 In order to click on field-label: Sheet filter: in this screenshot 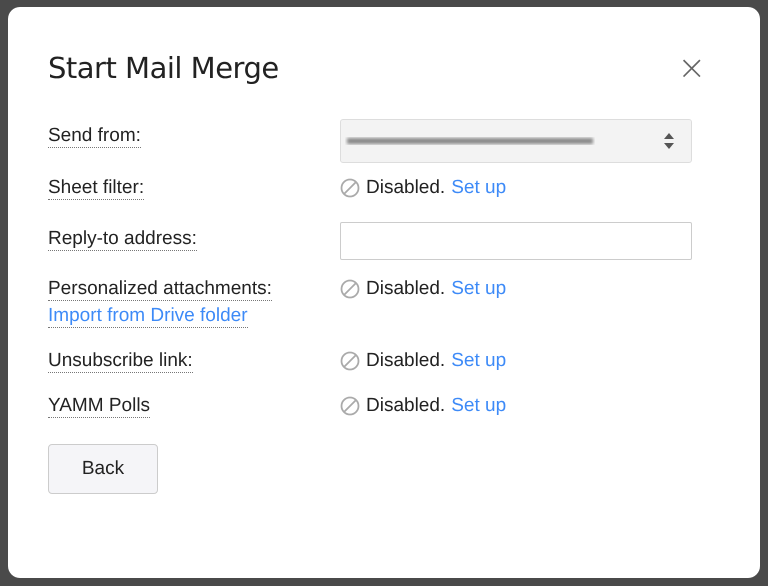, I will do `click(96, 188)`.